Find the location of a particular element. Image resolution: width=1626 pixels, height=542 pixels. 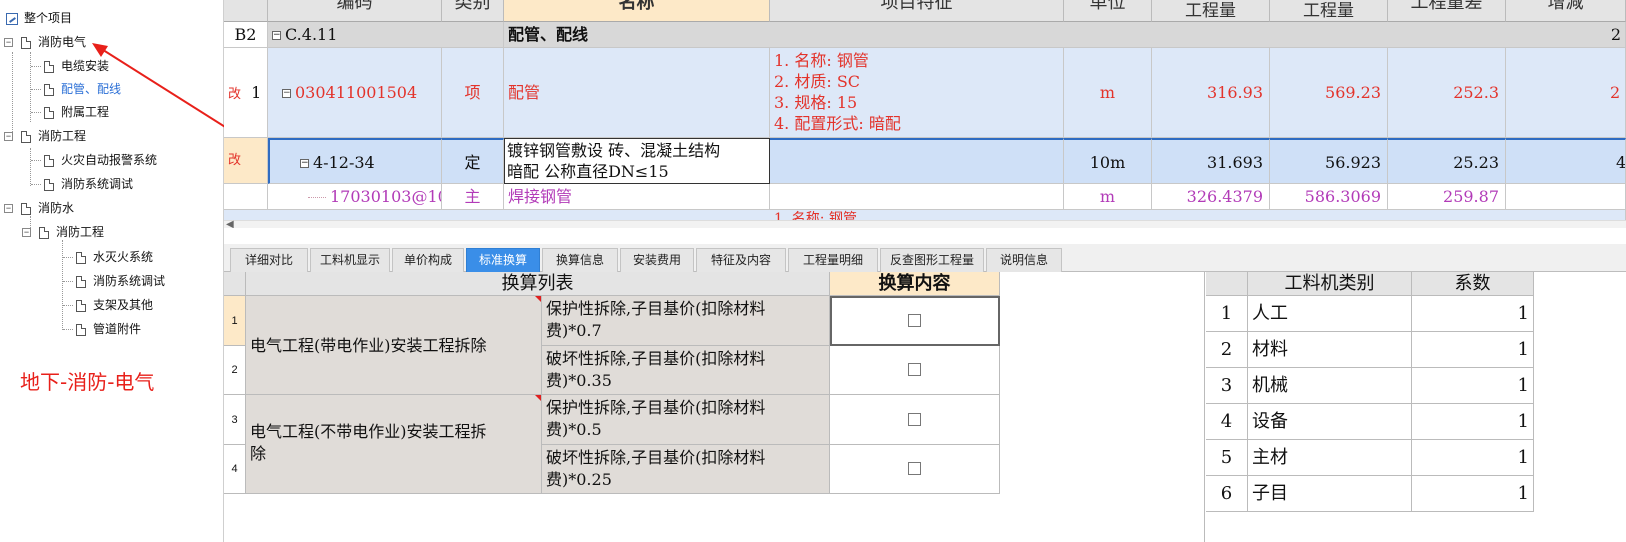

conv-group-text: 电气工程(带电作业)安装工程拆除 is located at coordinates (368, 345).